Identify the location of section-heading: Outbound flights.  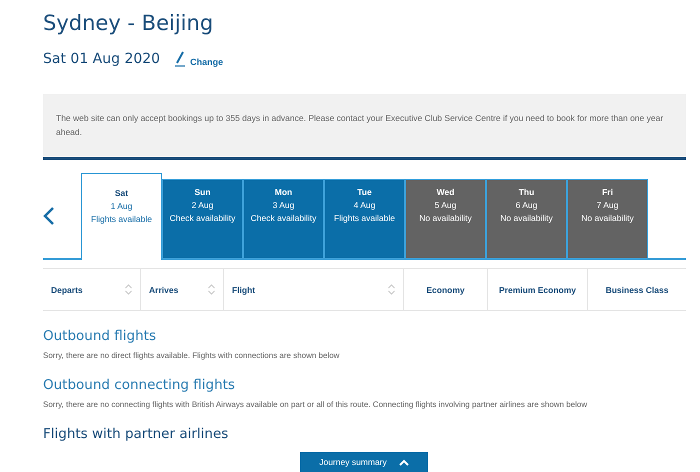
(100, 336).